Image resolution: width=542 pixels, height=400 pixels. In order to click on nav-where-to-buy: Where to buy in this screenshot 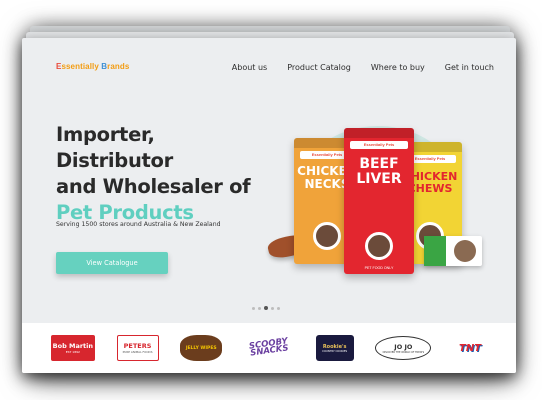, I will do `click(398, 67)`.